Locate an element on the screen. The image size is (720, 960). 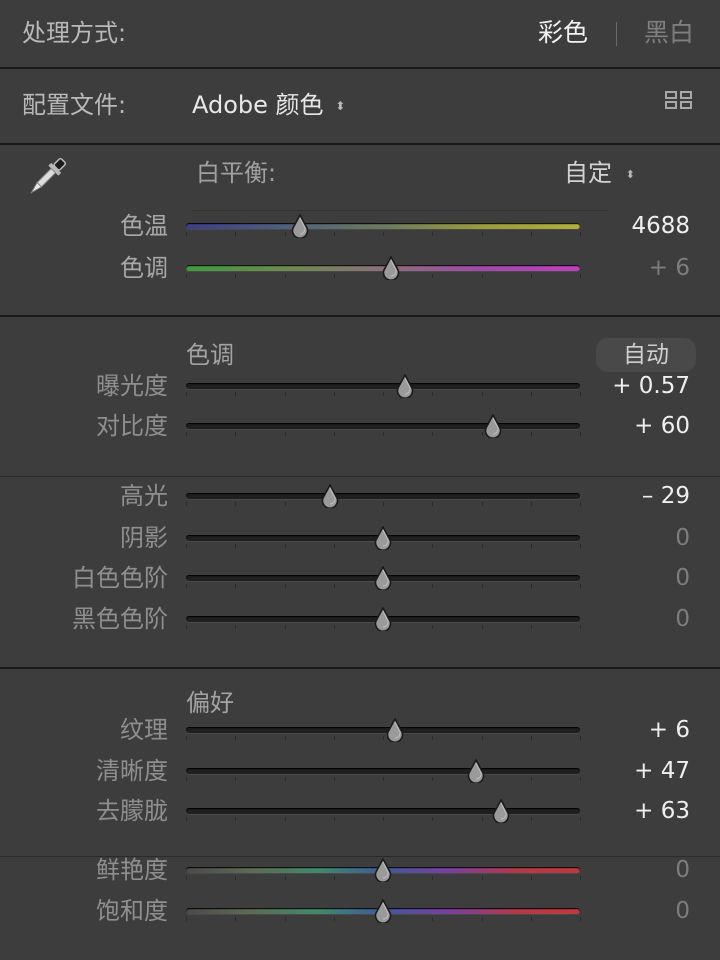
treatment-bw-option: 黑白 is located at coordinates (669, 33).